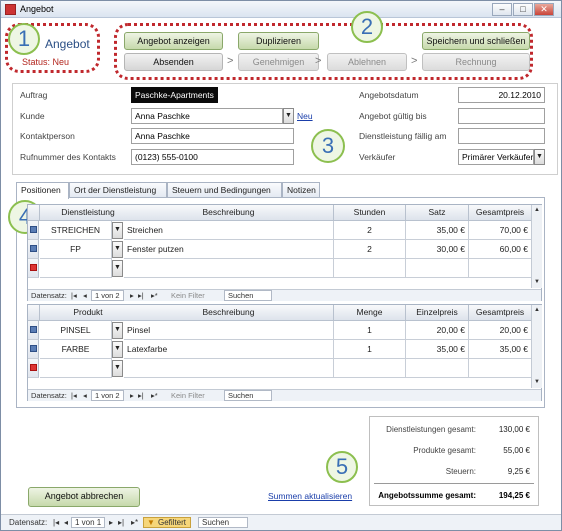 This screenshot has width=562, height=531. Describe the element at coordinates (42, 190) in the screenshot. I see `tab-positionen: Positionen` at that location.